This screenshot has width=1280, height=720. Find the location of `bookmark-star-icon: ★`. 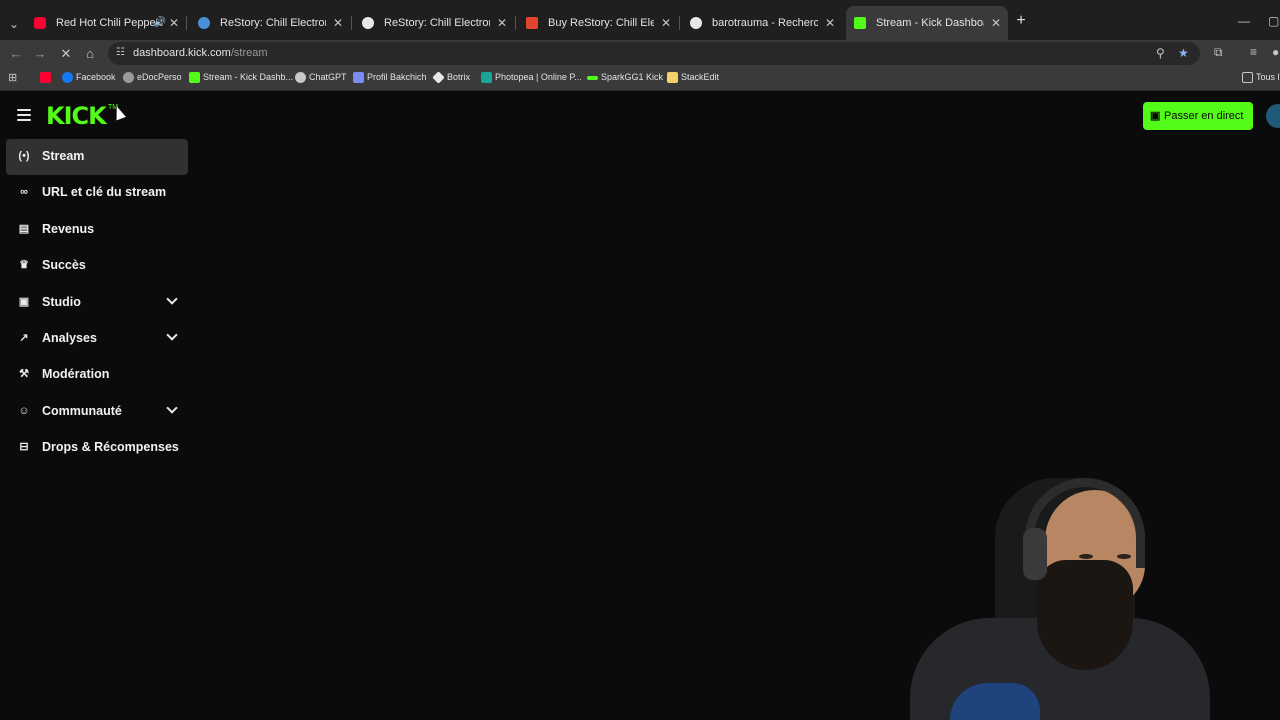

bookmark-star-icon: ★ is located at coordinates (1183, 53).